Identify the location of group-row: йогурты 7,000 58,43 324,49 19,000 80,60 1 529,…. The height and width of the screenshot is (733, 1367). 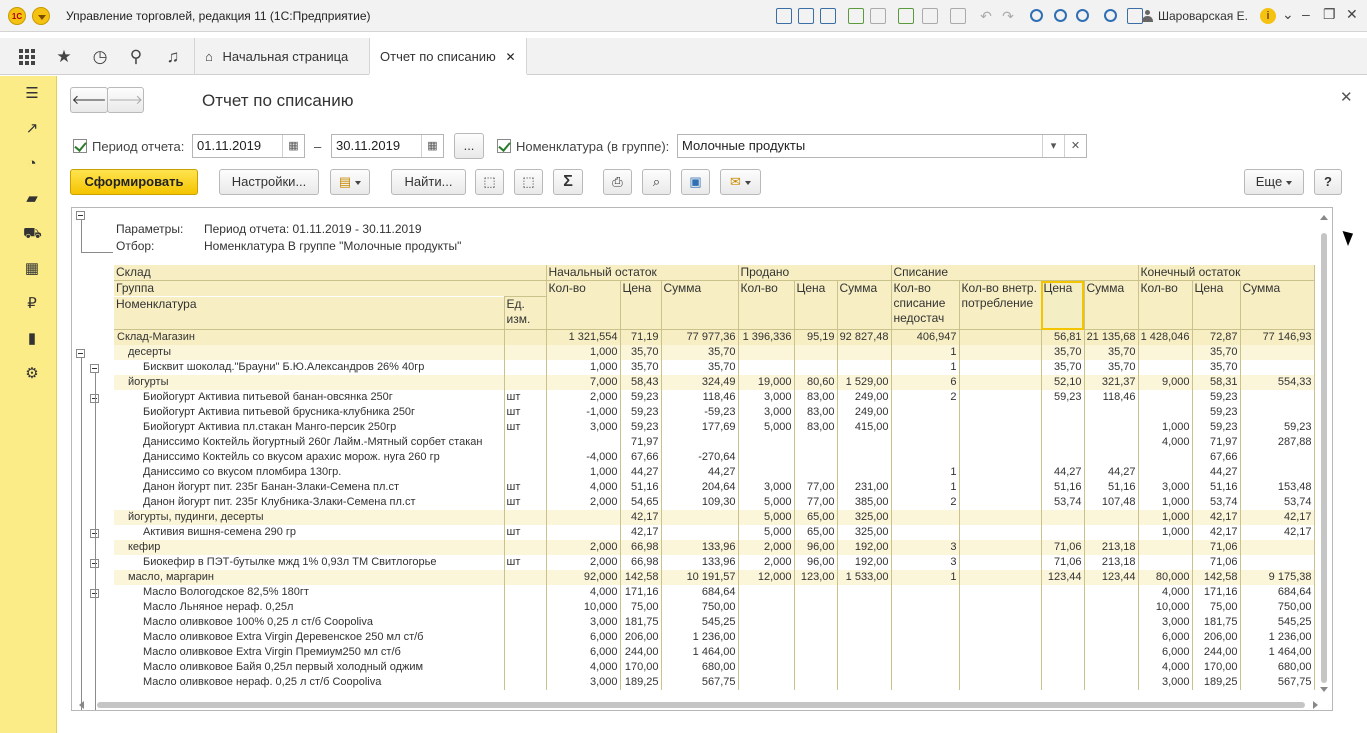
(714, 382).